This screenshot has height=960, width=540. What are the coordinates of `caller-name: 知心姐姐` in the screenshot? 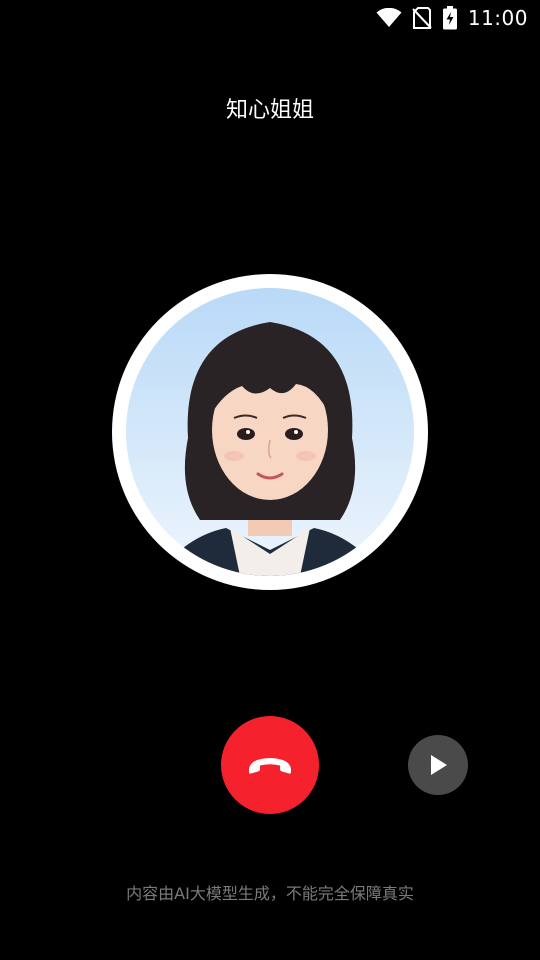 It's located at (269, 110).